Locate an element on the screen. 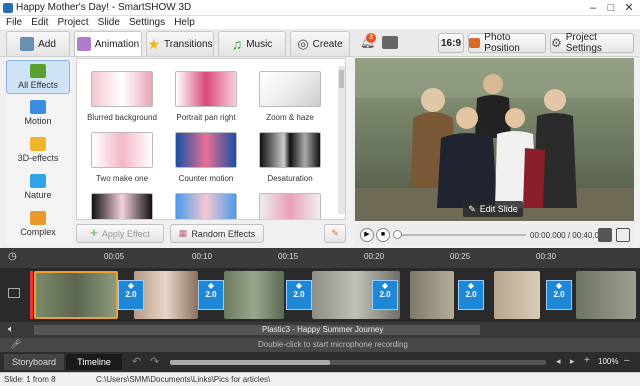 This screenshot has width=640, height=386. ruler-tick: 00:25 is located at coordinates (460, 256).